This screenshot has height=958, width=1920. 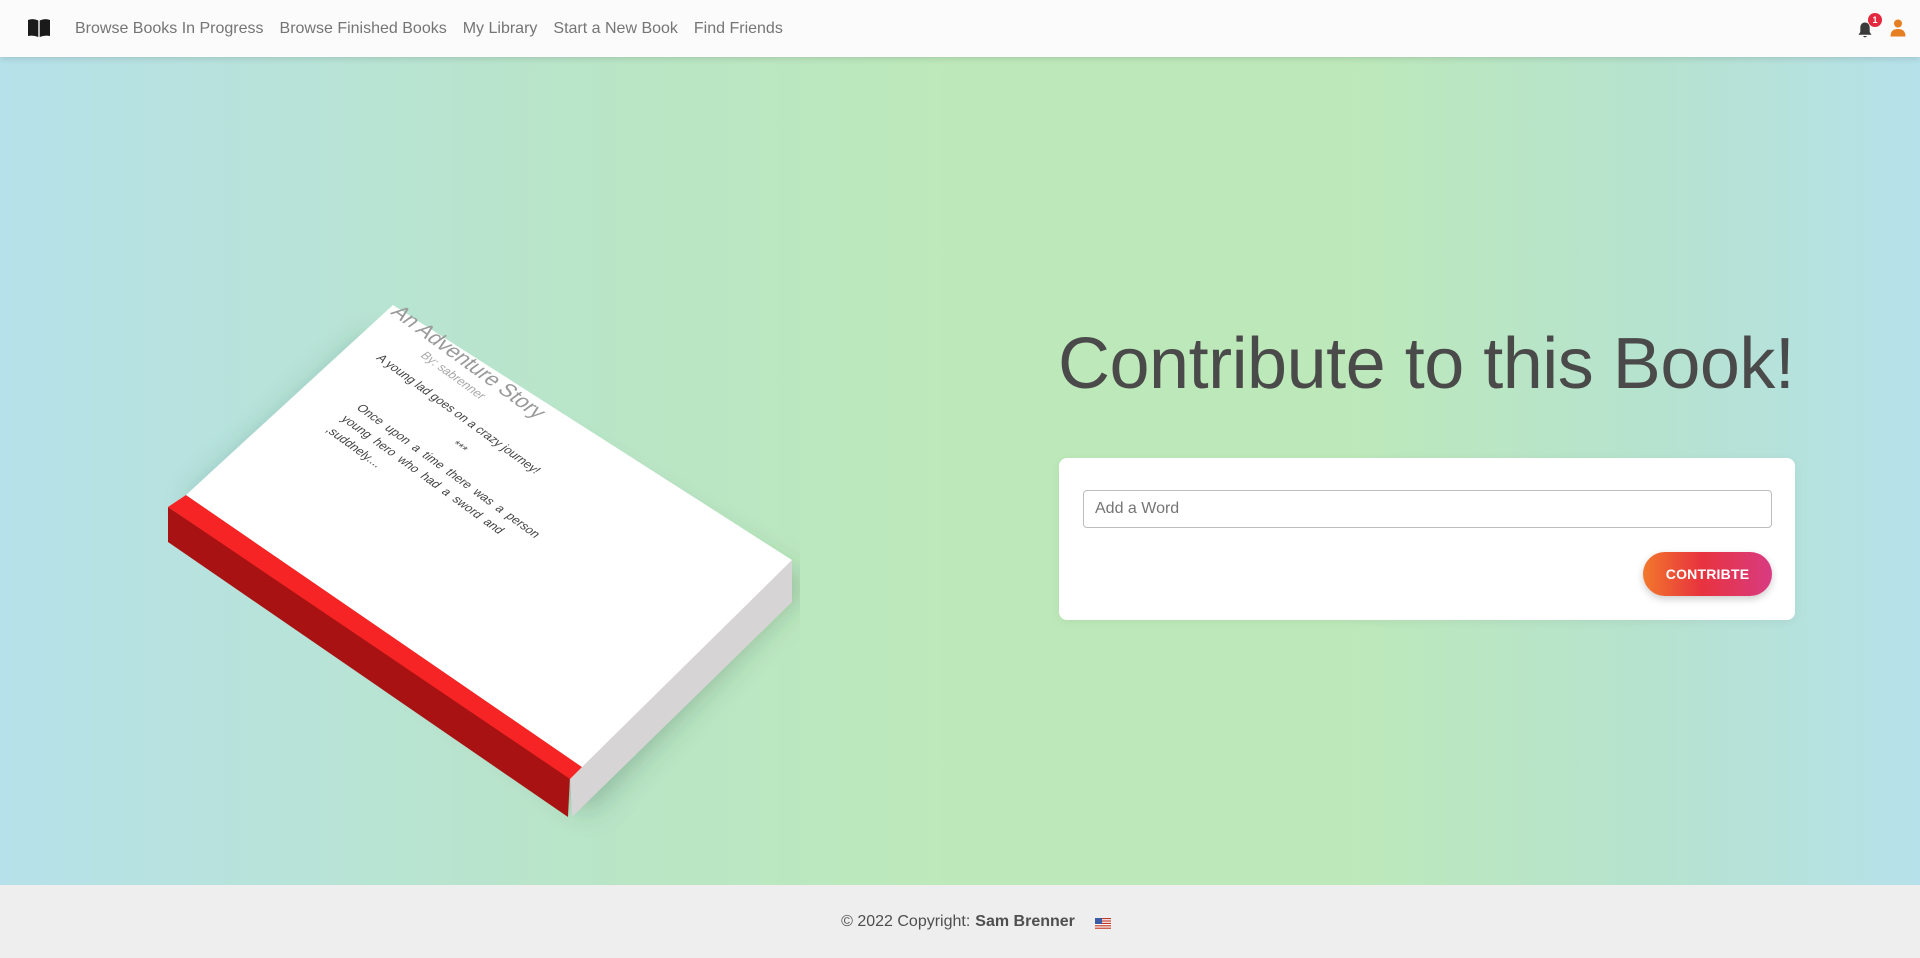 I want to click on footer-inner: © 2022 Copyright: Sam Brenner, so click(x=976, y=922).